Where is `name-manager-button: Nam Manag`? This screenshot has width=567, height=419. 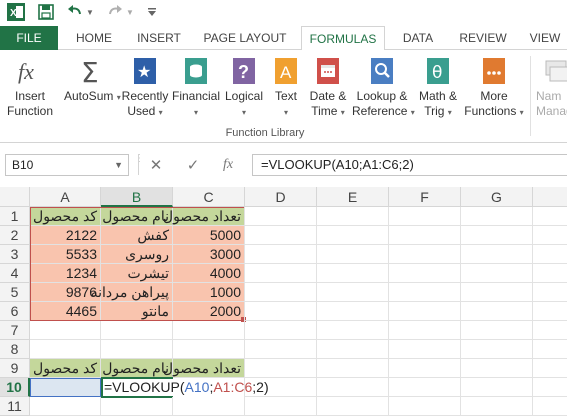
name-manager-button: Nam Manag is located at coordinates (551, 87).